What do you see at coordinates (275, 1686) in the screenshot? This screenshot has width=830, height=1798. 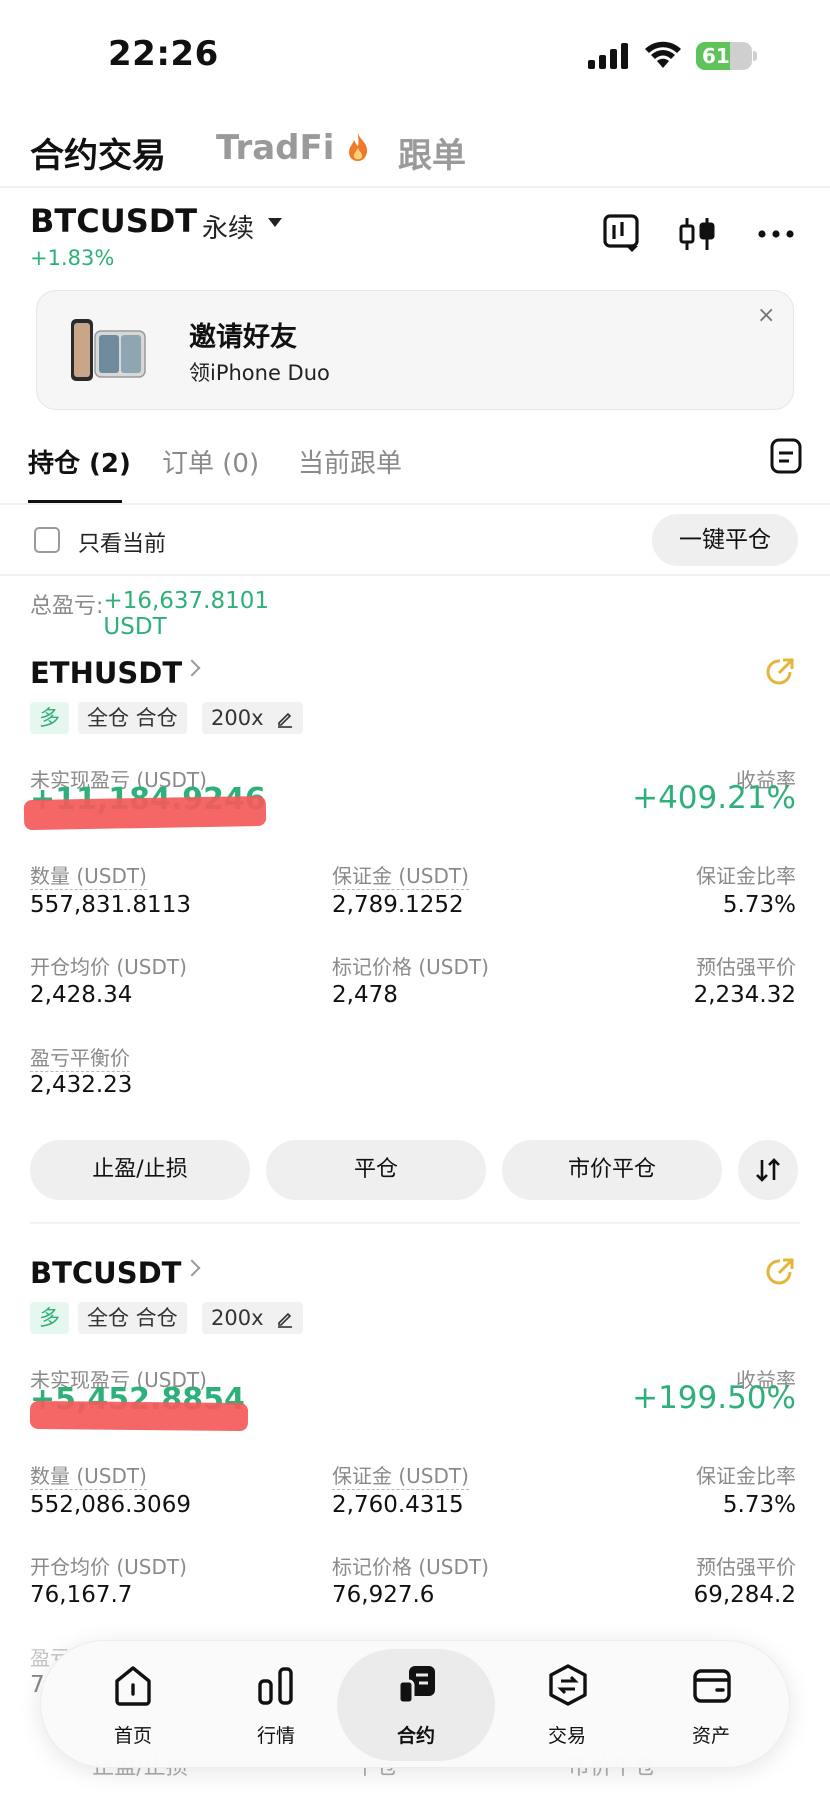 I see `market-icon` at bounding box center [275, 1686].